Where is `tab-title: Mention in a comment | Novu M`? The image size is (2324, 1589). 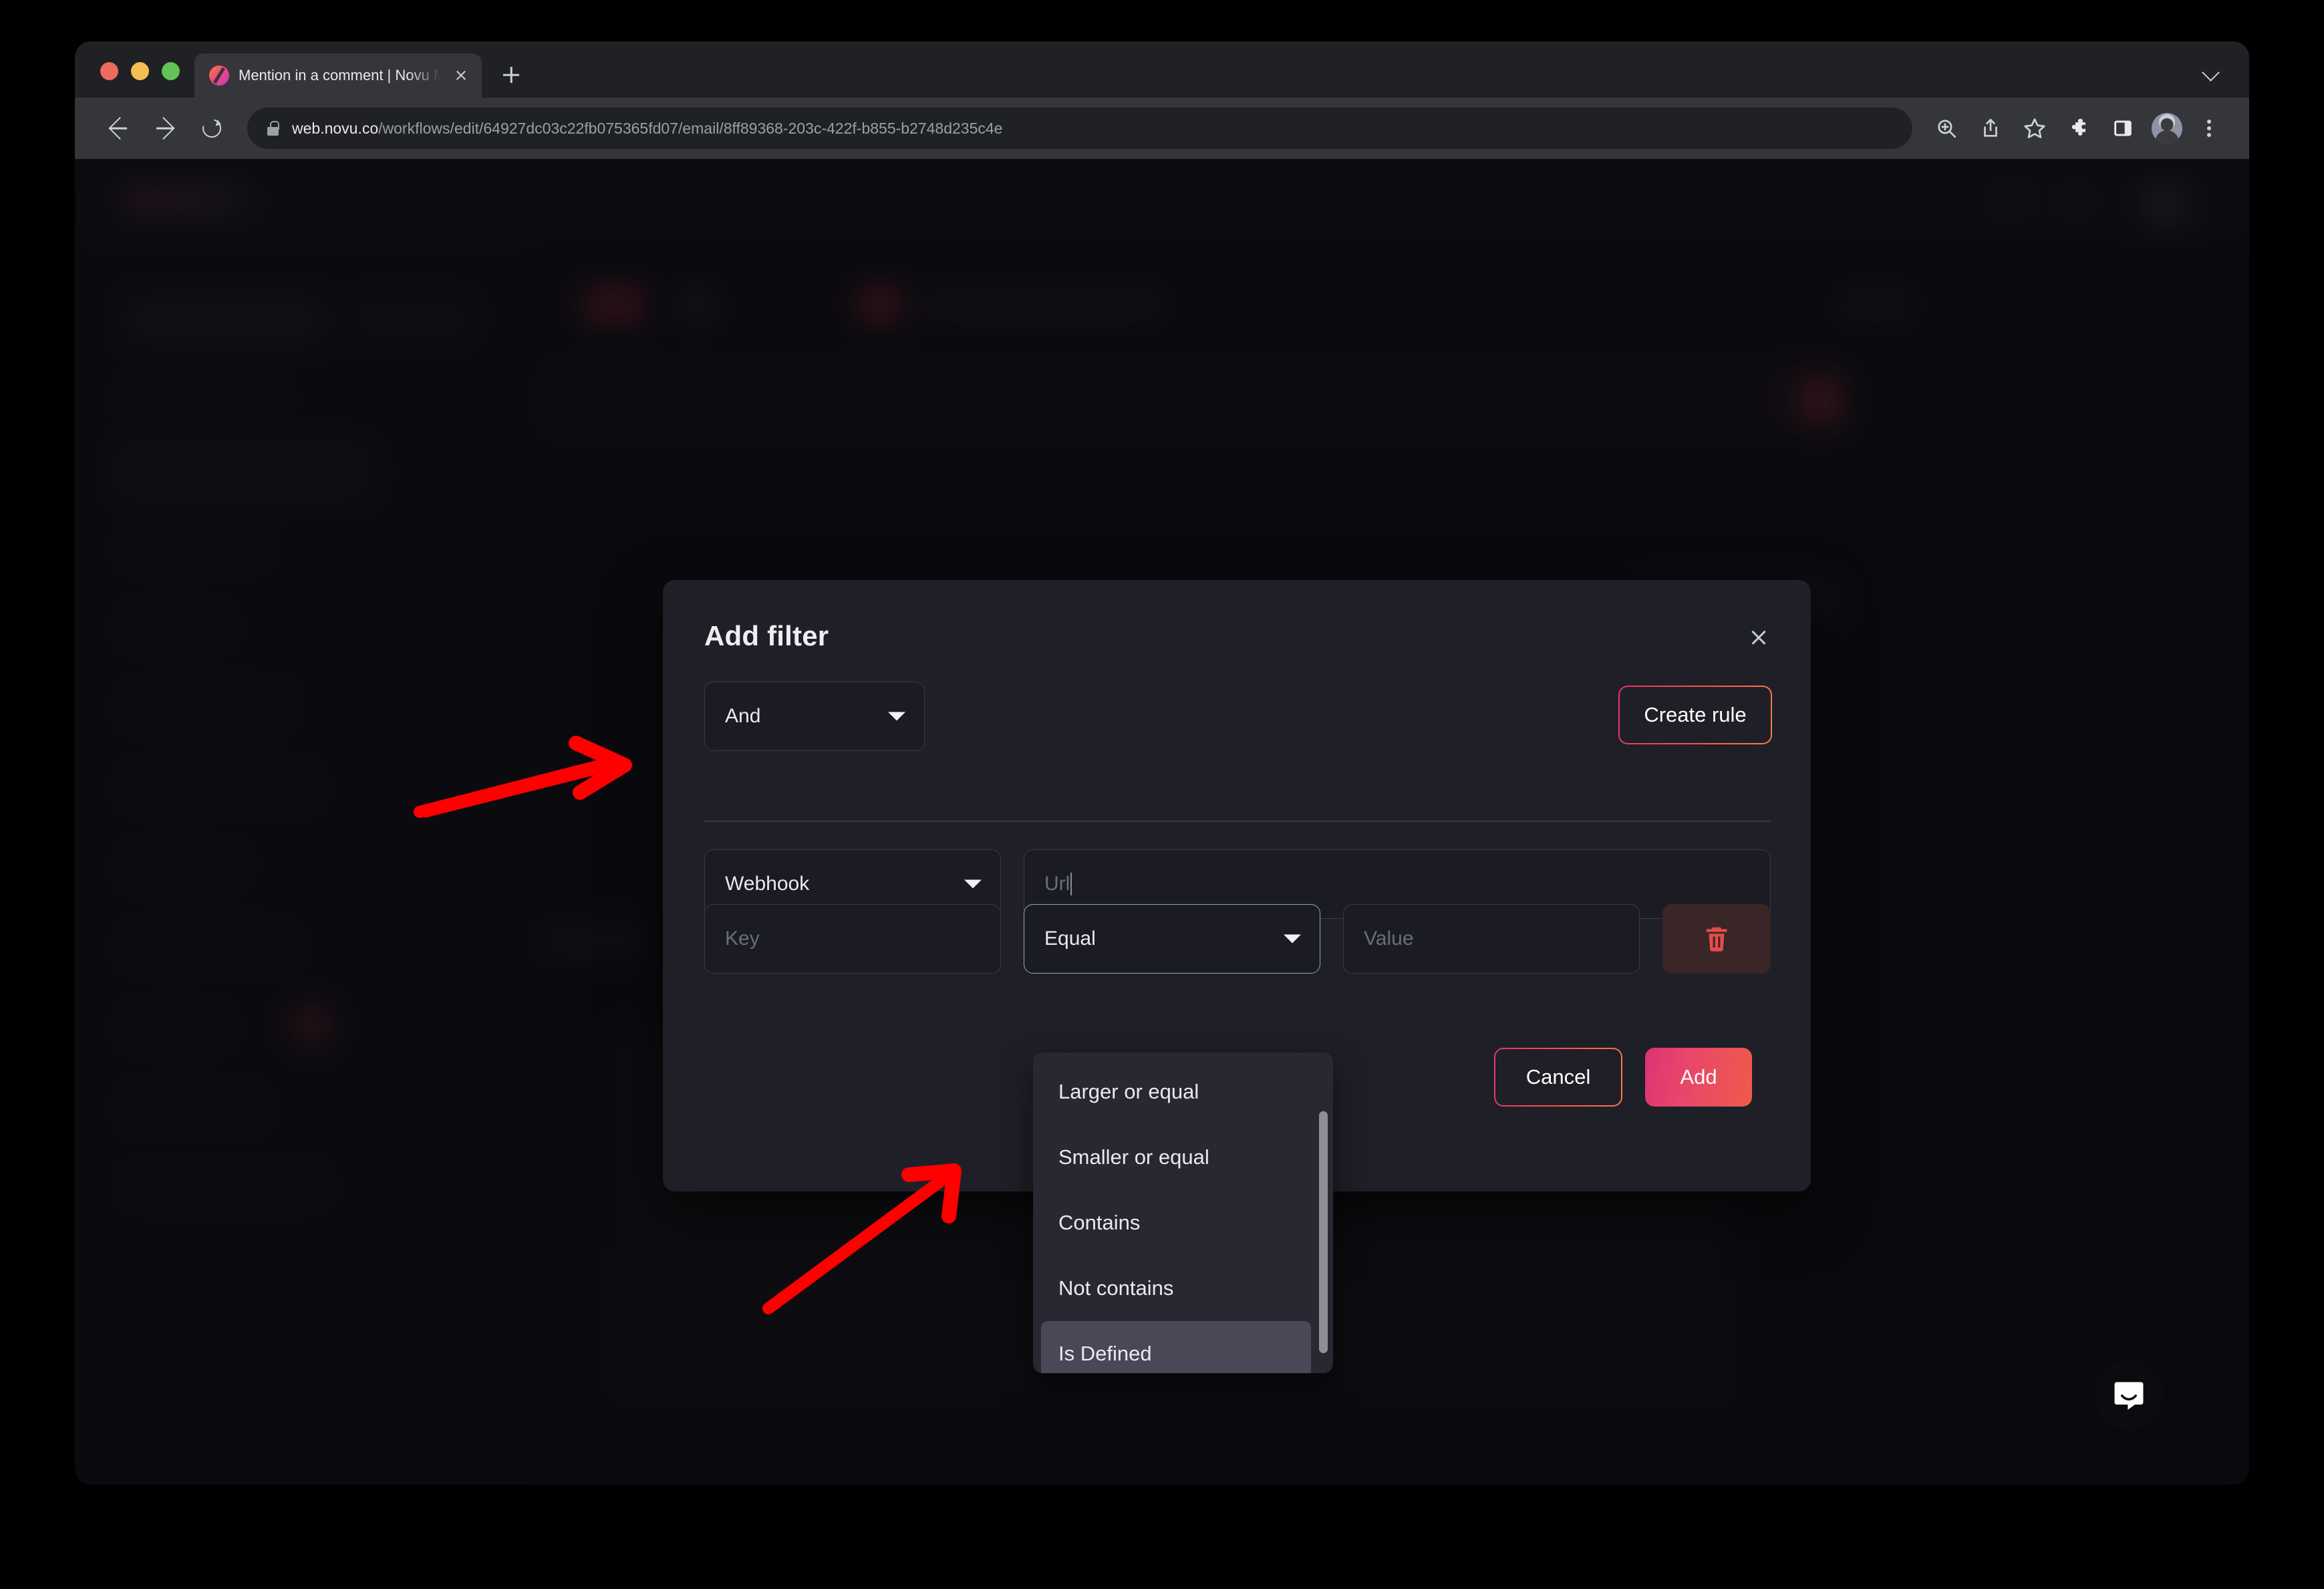
tab-title: Mention in a comment | Novu M is located at coordinates (339, 75).